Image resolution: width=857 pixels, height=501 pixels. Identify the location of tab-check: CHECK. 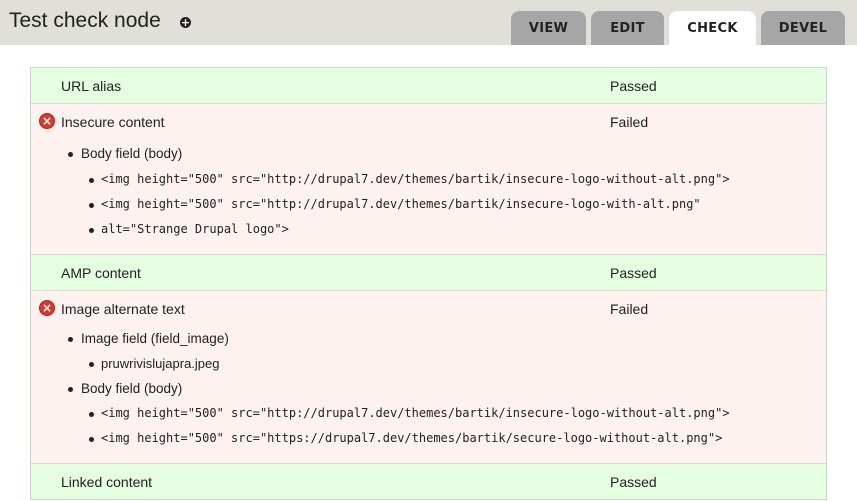
(712, 28).